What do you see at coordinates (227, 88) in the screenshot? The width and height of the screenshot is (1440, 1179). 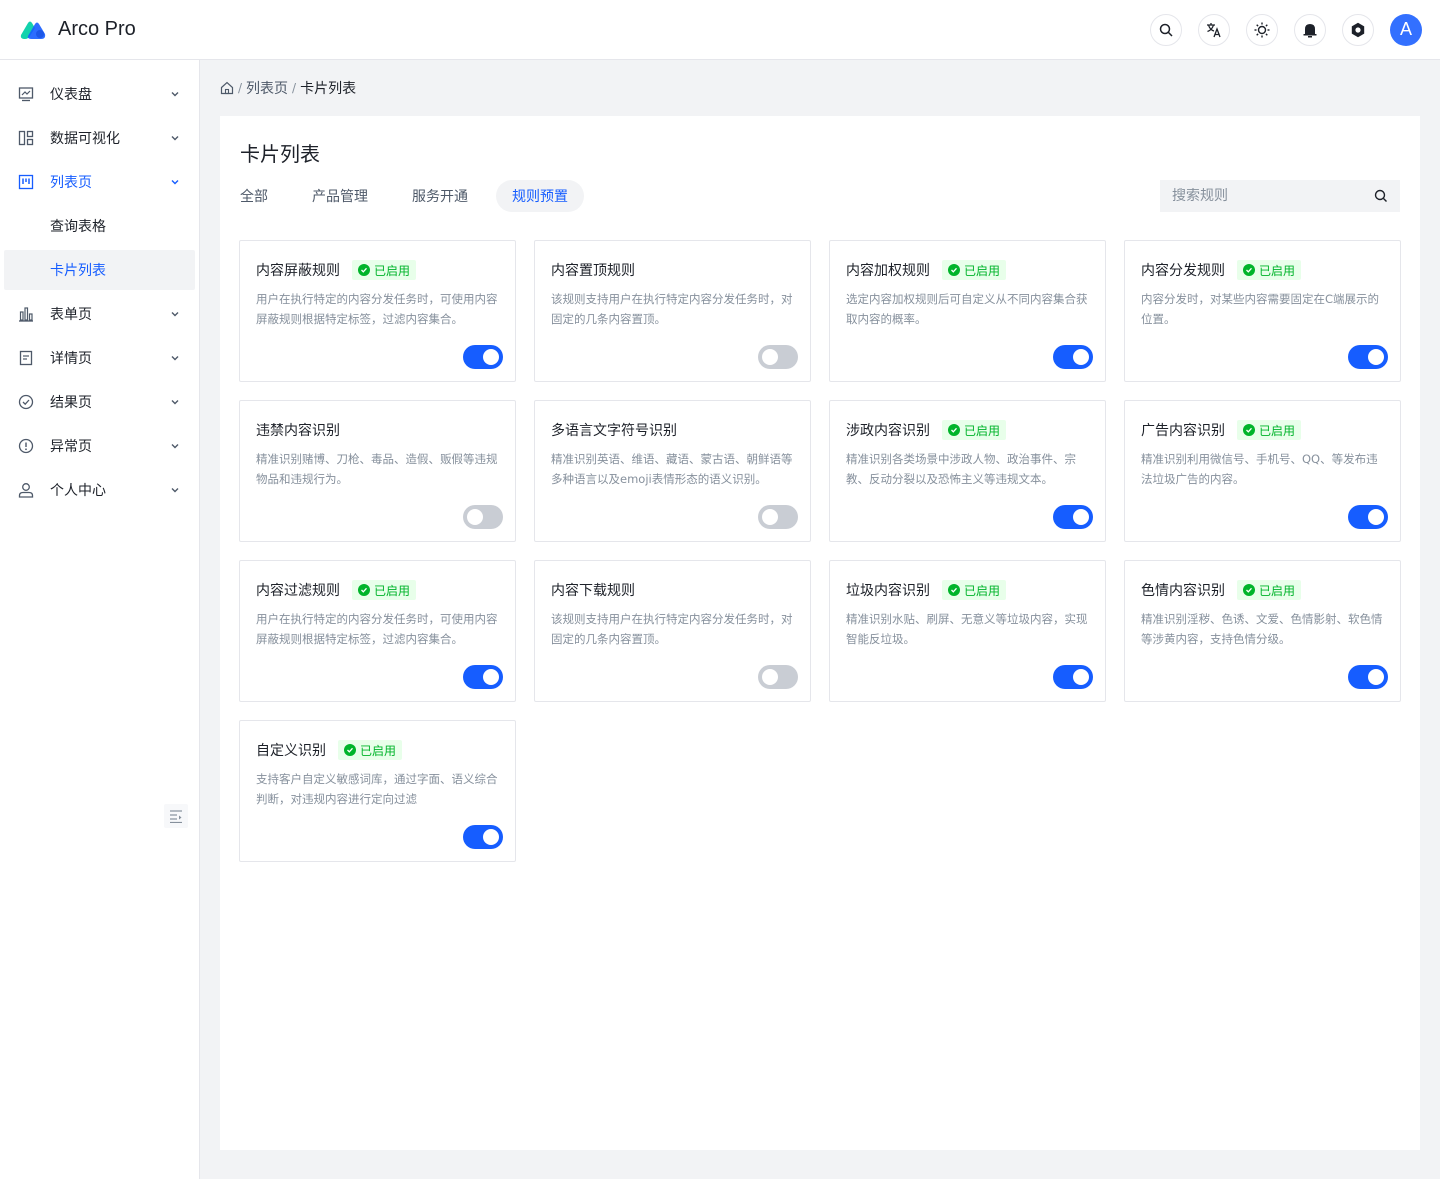 I see `home-icon` at bounding box center [227, 88].